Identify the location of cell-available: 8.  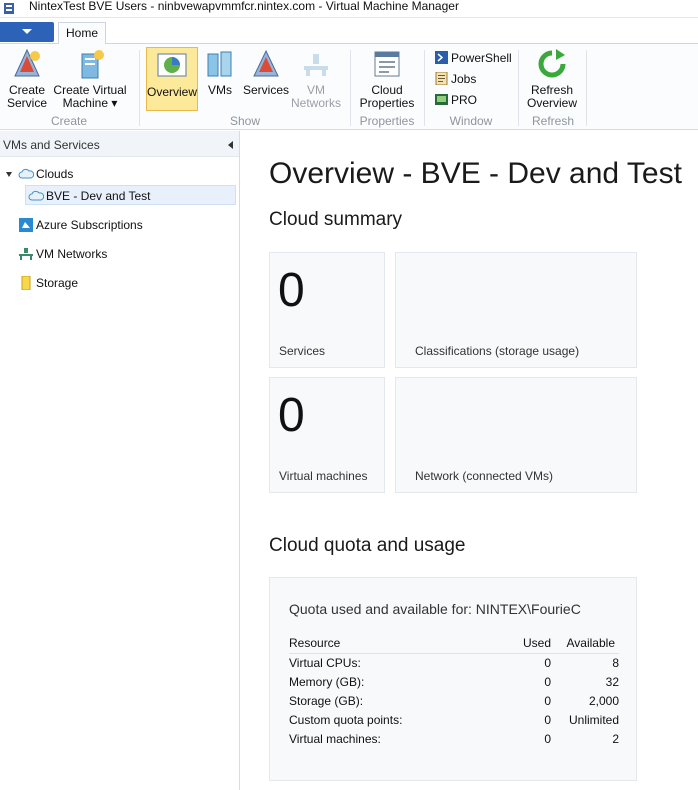
(615, 662).